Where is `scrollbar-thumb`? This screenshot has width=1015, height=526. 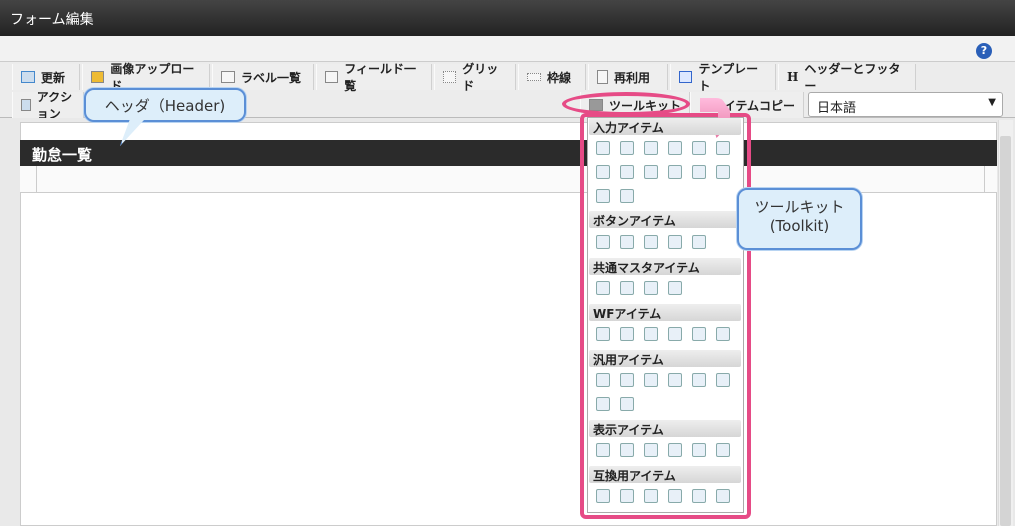
scrollbar-thumb is located at coordinates (1005, 331).